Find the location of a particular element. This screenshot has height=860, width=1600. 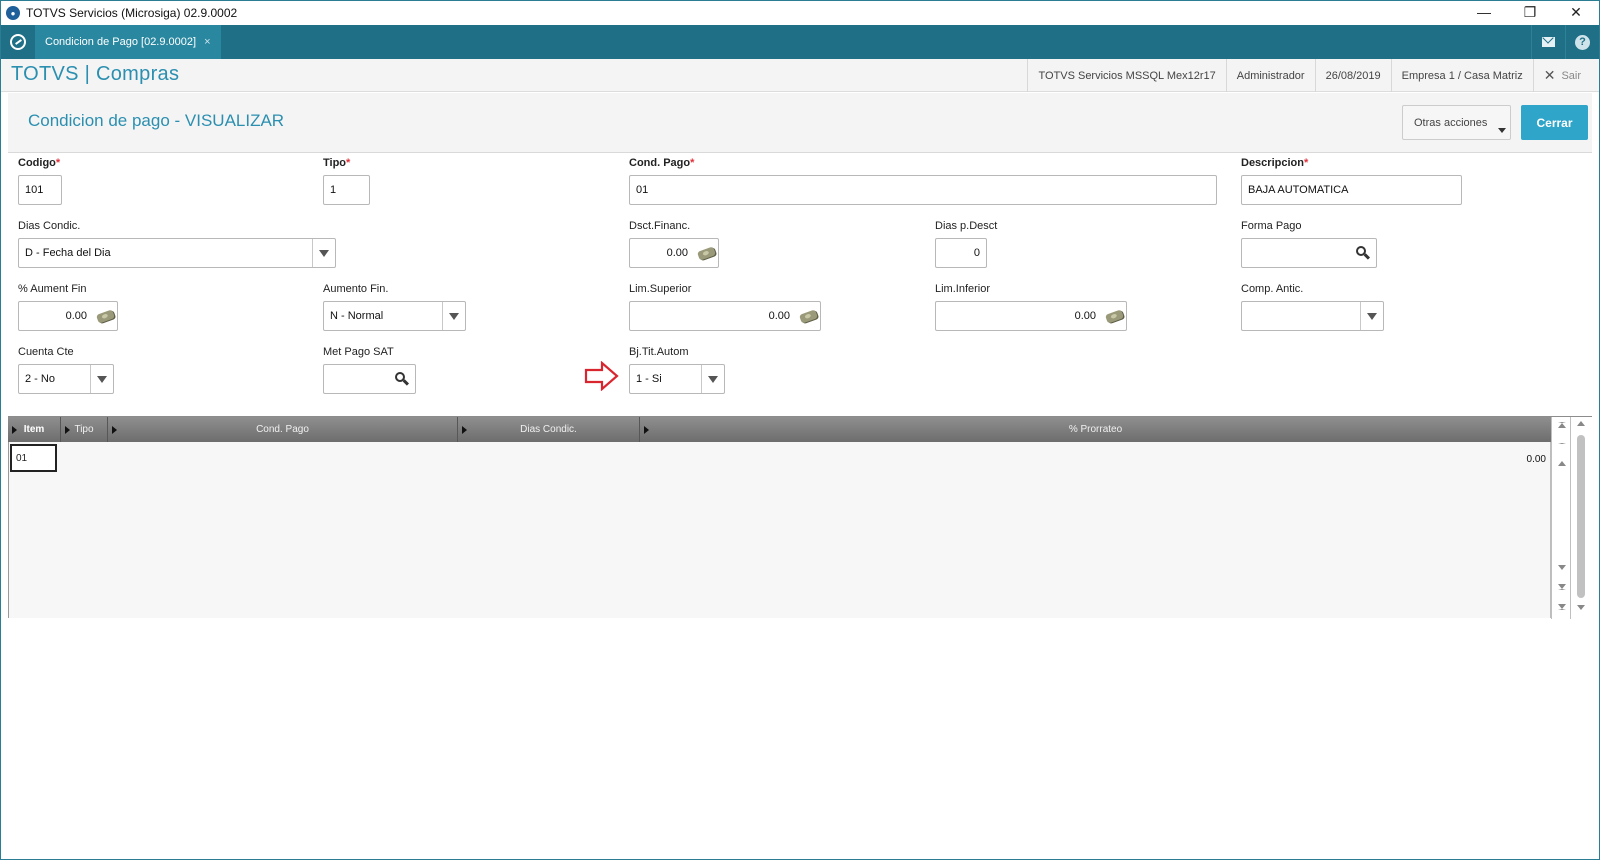

scroll-page-down-icon is located at coordinates (1562, 587).